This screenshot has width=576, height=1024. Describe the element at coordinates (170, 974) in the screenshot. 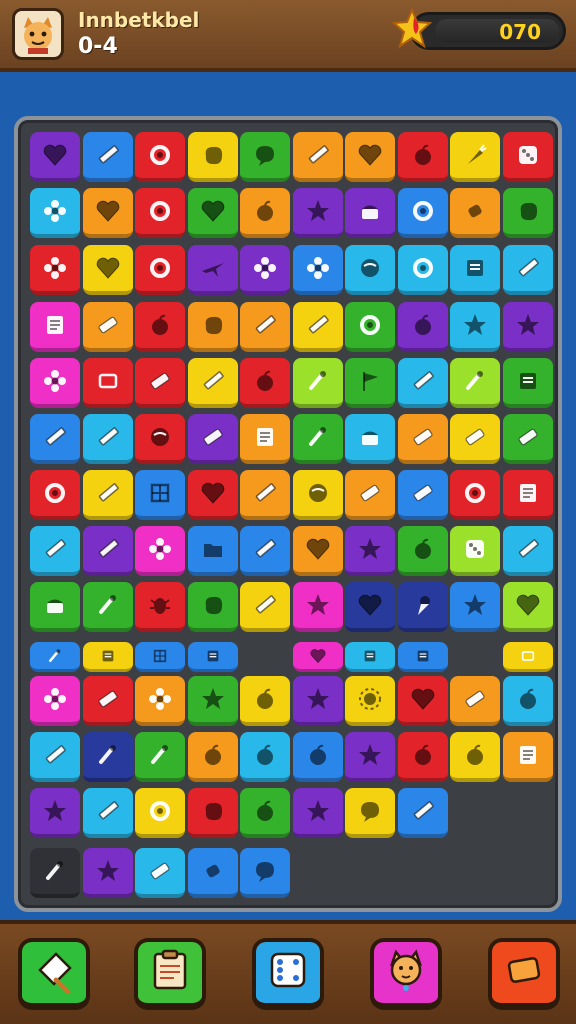

I see `clipboard-button` at that location.